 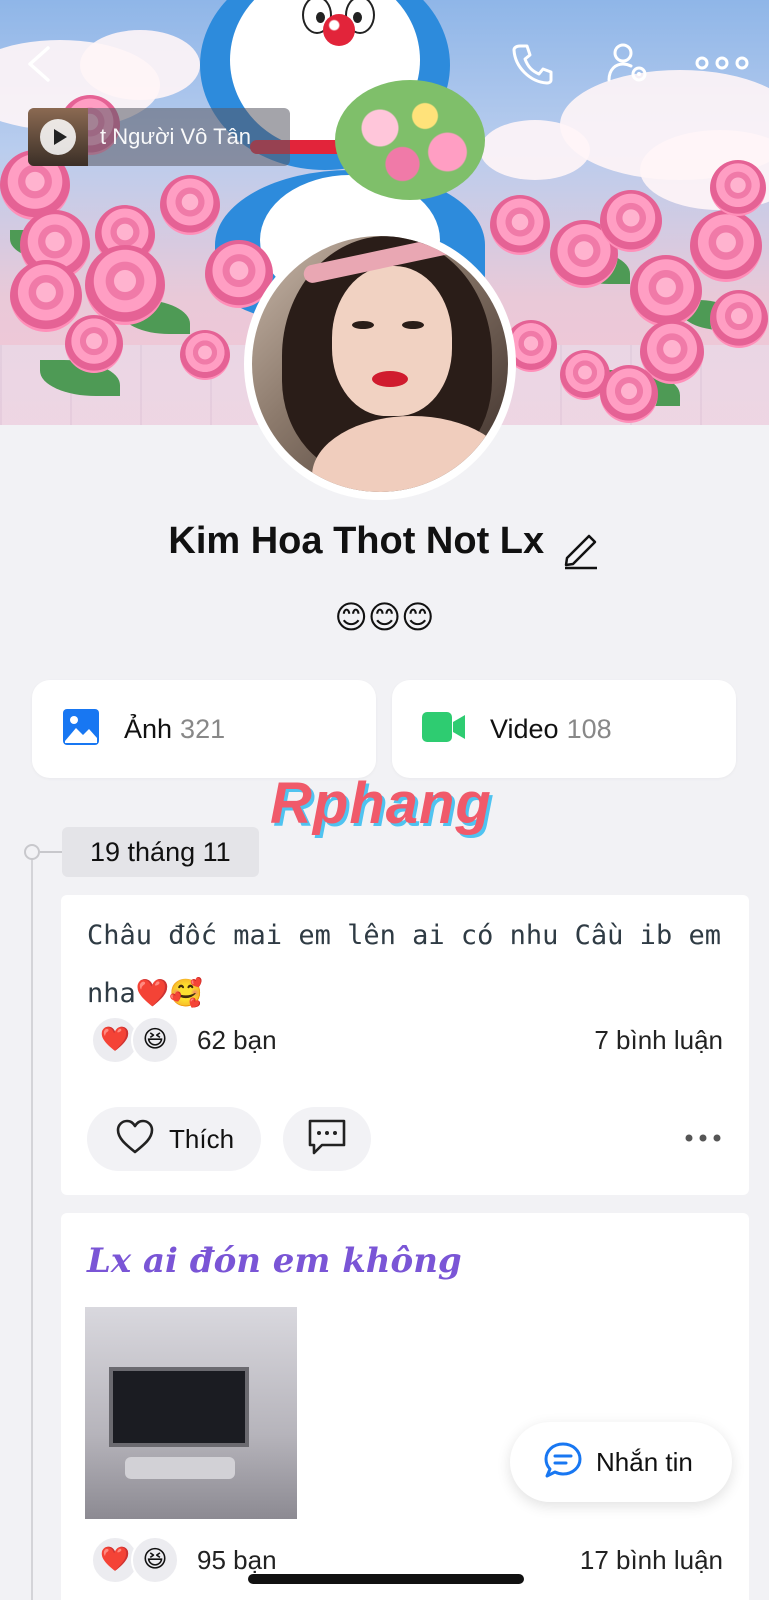 What do you see at coordinates (191, 1413) in the screenshot?
I see `post-image` at bounding box center [191, 1413].